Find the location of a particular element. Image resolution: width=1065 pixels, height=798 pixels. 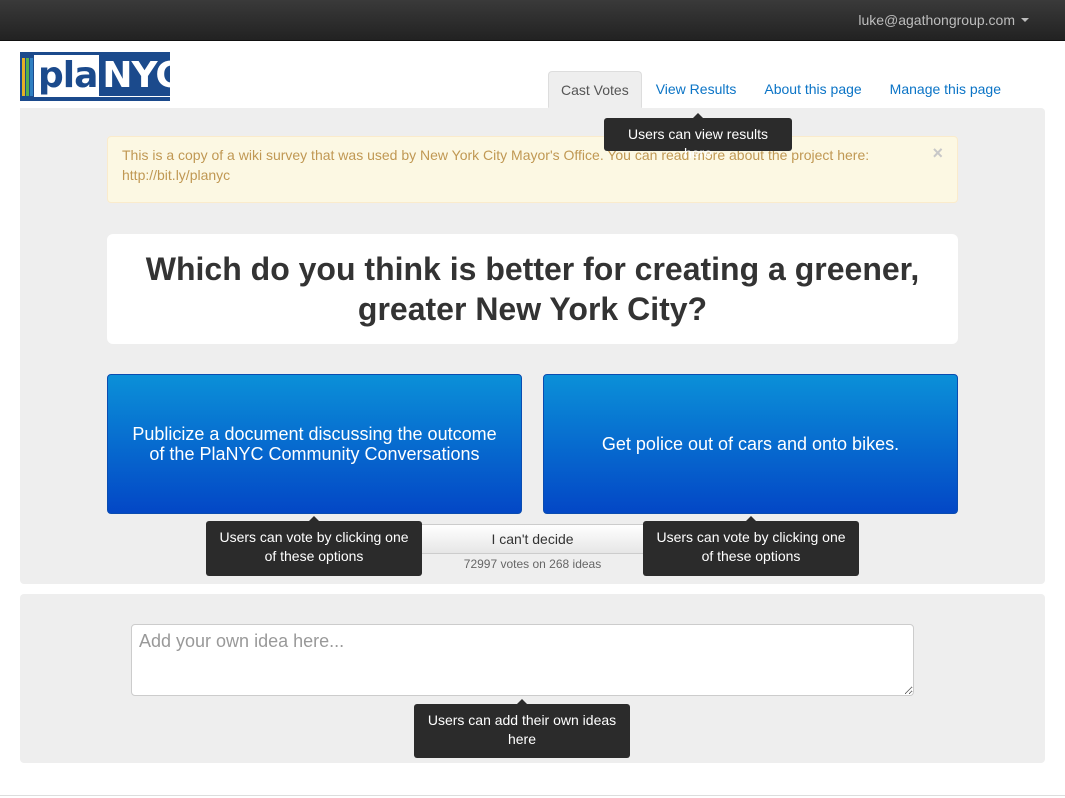

add-idea-input is located at coordinates (522, 660).